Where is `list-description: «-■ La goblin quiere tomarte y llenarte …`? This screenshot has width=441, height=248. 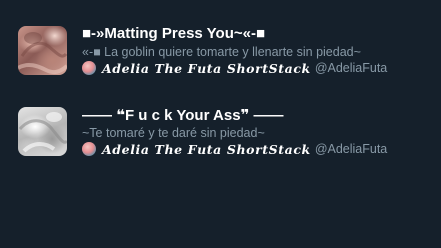
list-description: «-■ La goblin quiere tomarte y llenarte … is located at coordinates (221, 52).